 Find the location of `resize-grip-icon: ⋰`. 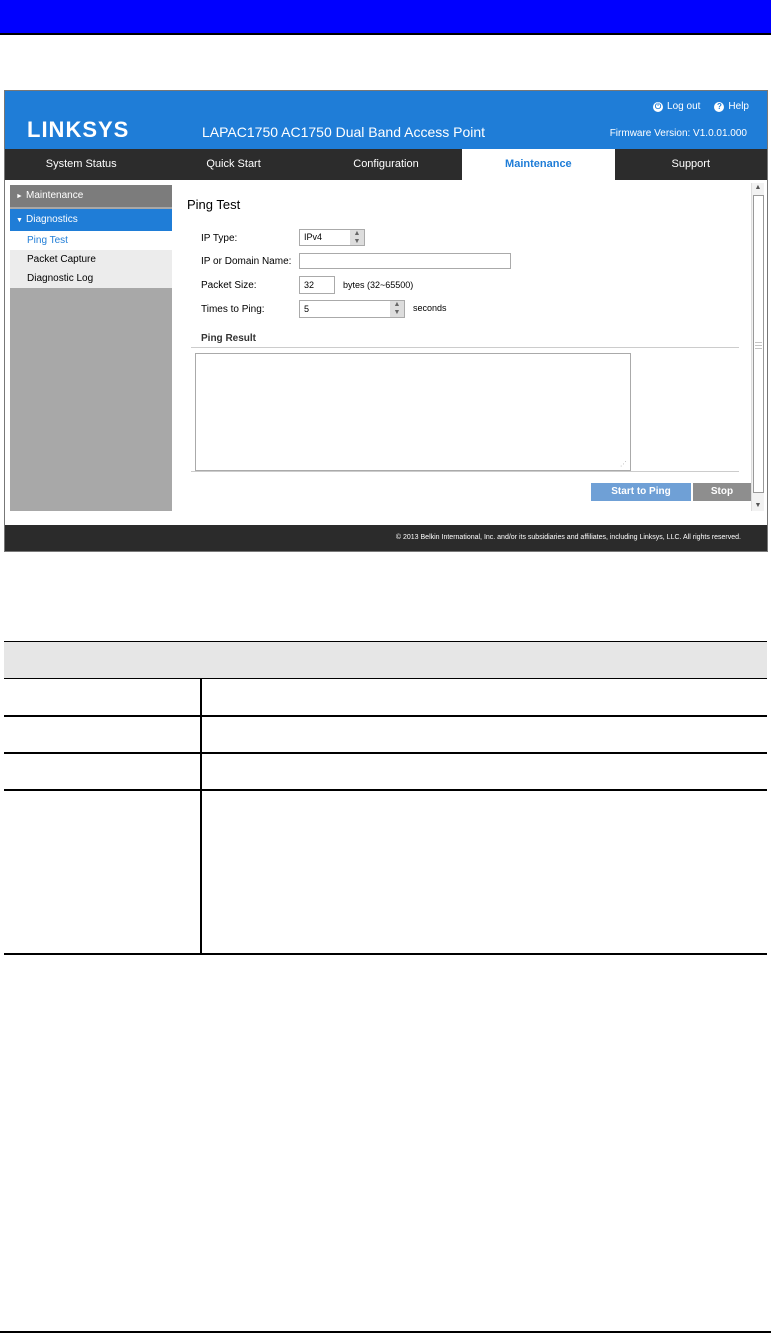

resize-grip-icon: ⋰ is located at coordinates (623, 464).